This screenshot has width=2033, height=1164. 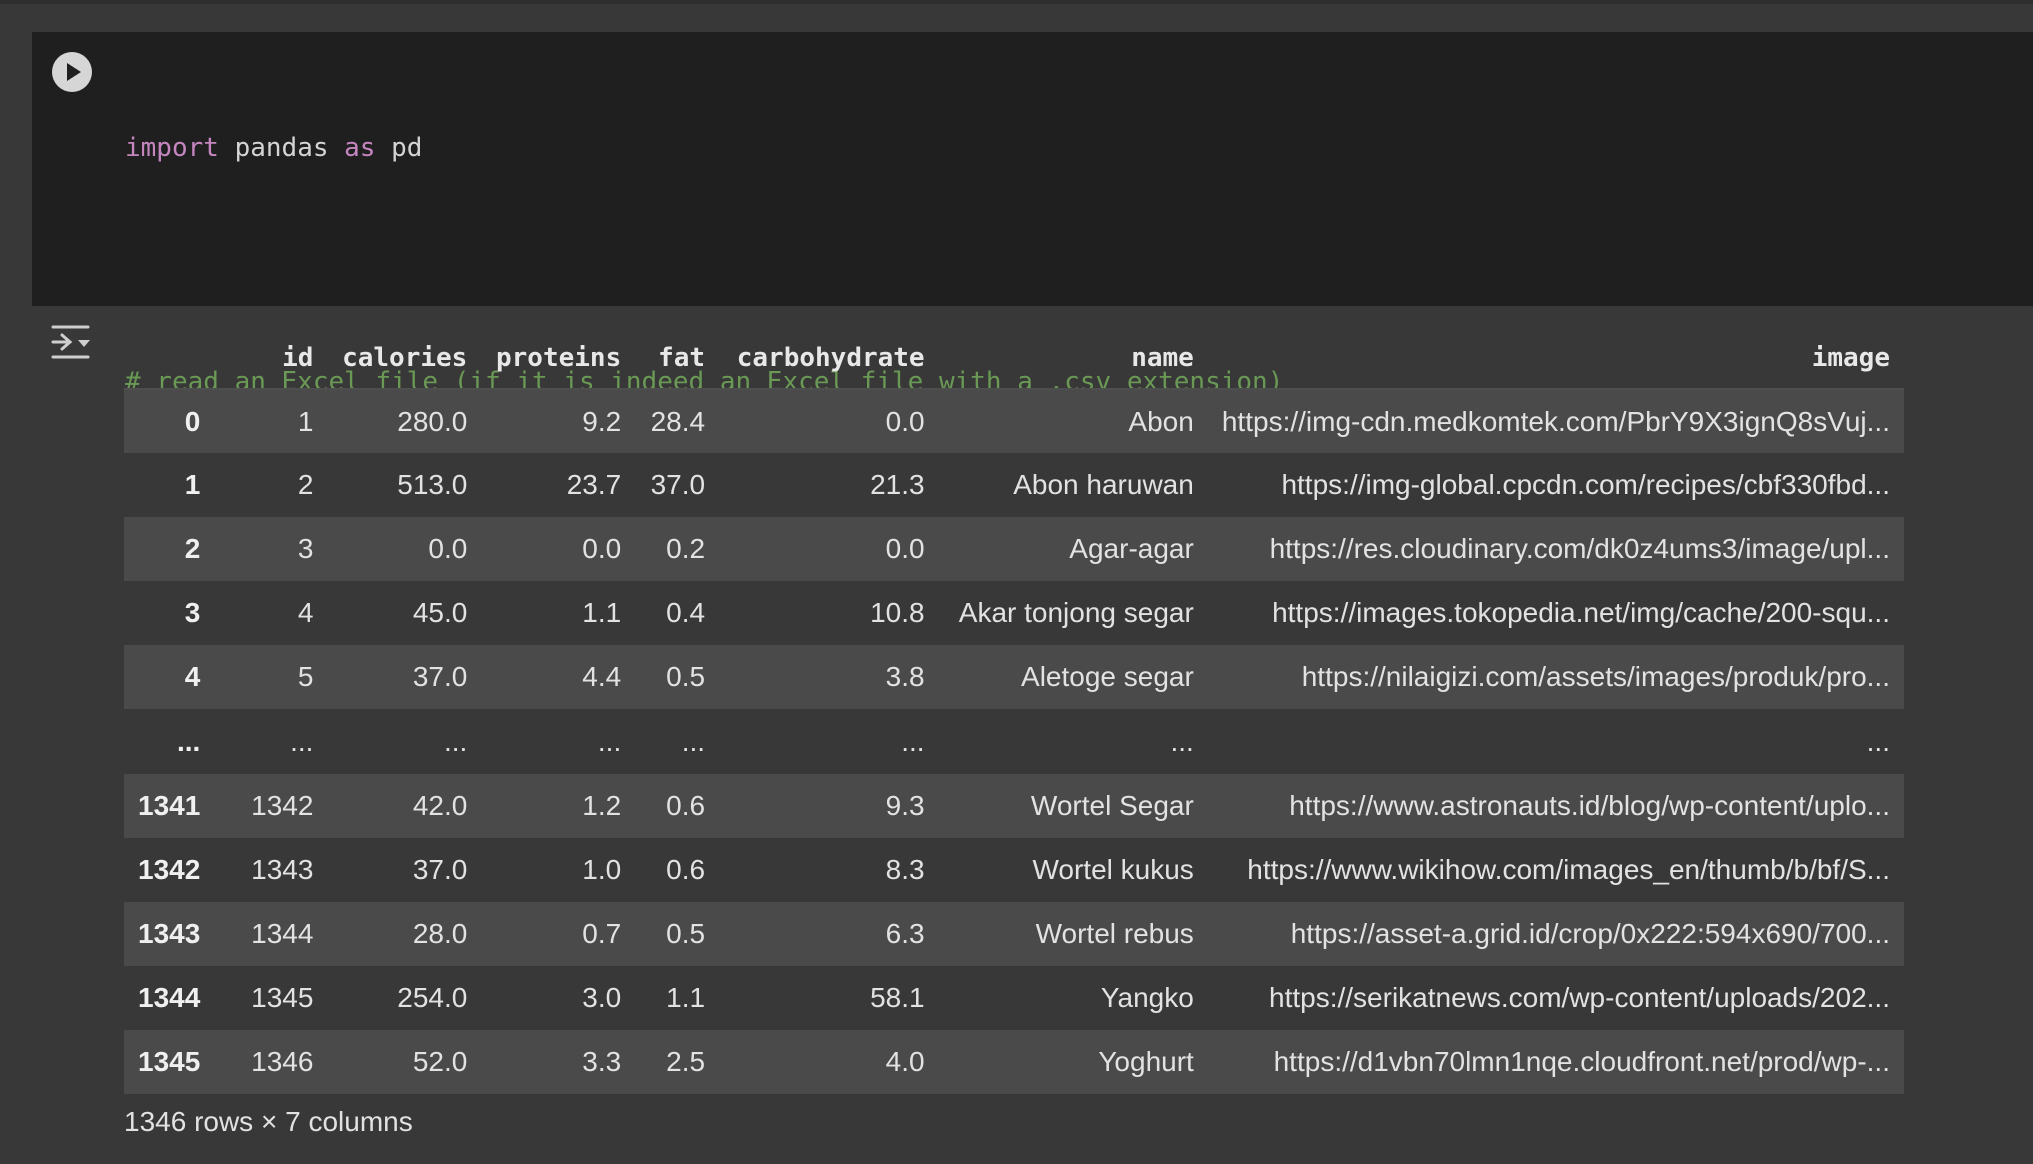 I want to click on column-header-index, so click(x=169, y=359).